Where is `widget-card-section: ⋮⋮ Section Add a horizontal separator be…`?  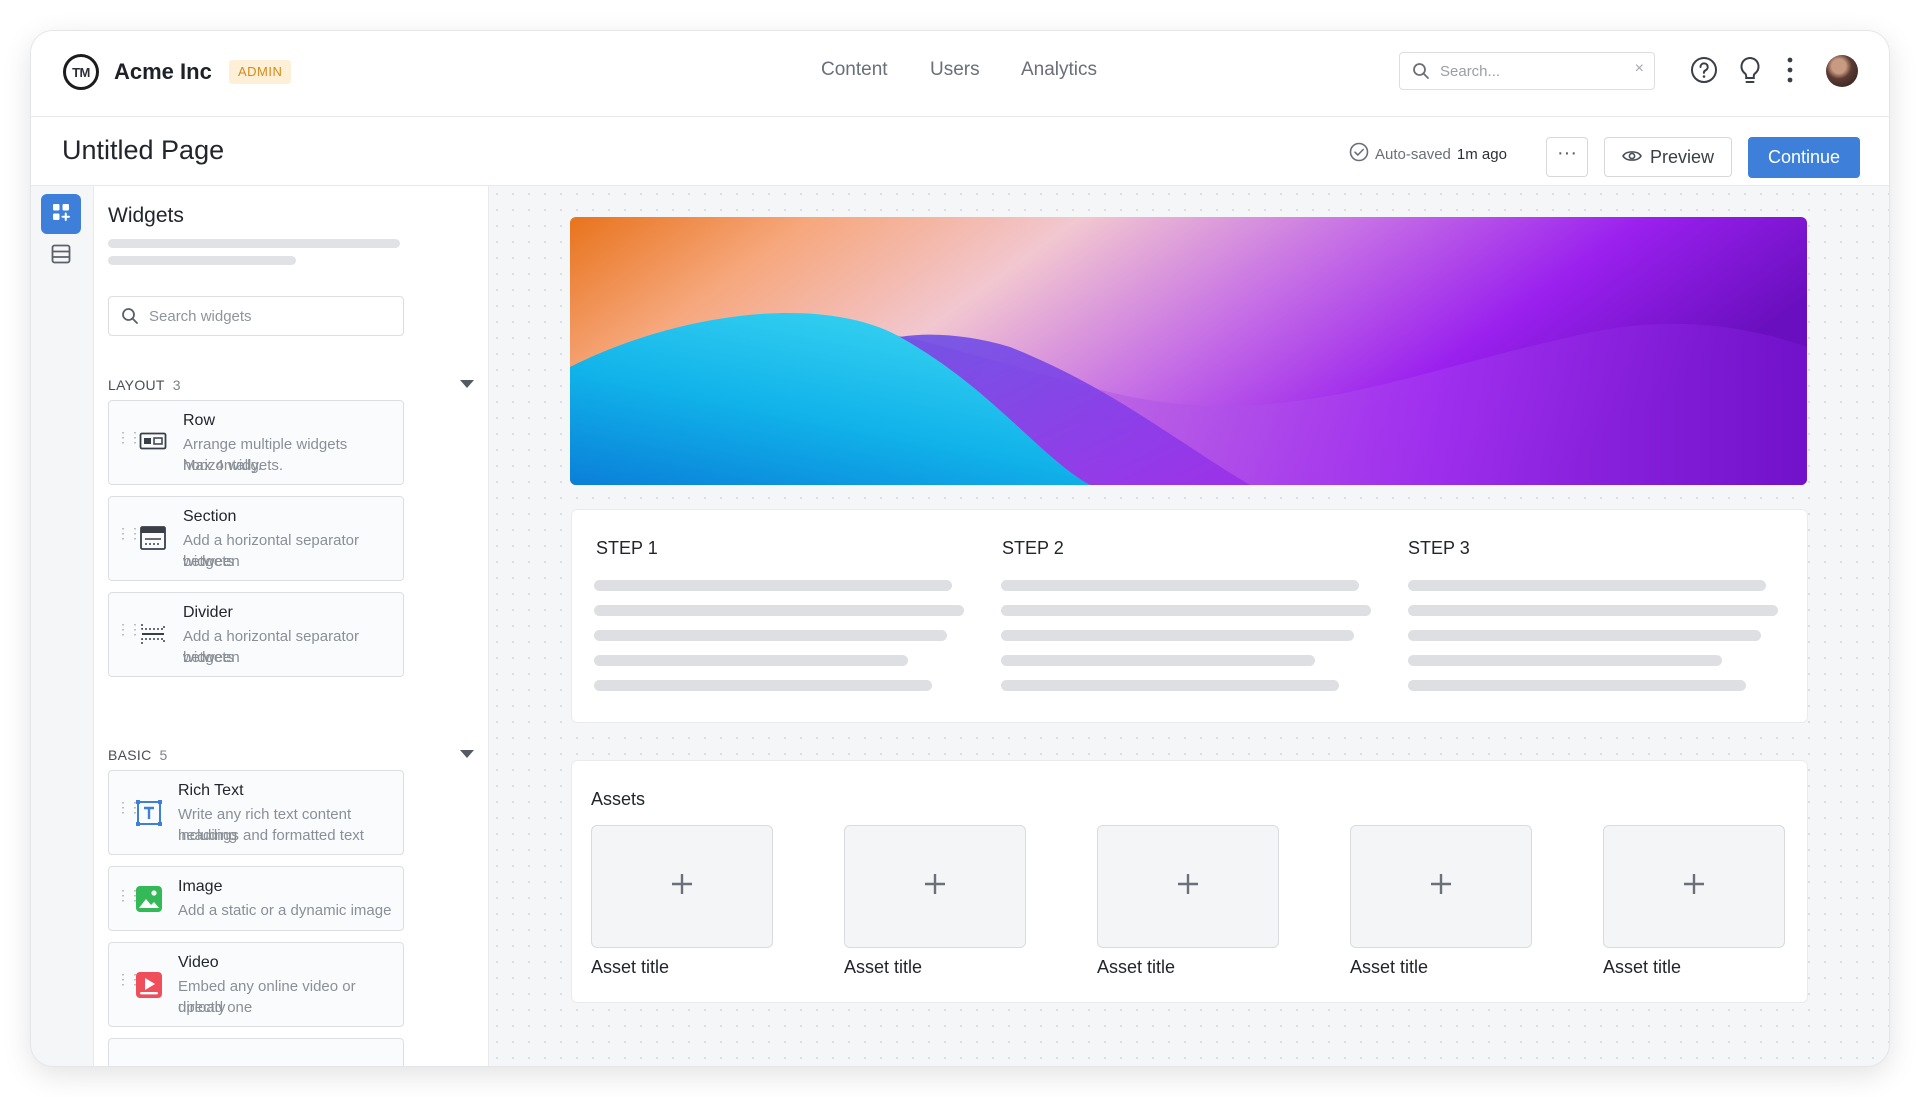 widget-card-section: ⋮⋮ Section Add a horizontal separator be… is located at coordinates (256, 538).